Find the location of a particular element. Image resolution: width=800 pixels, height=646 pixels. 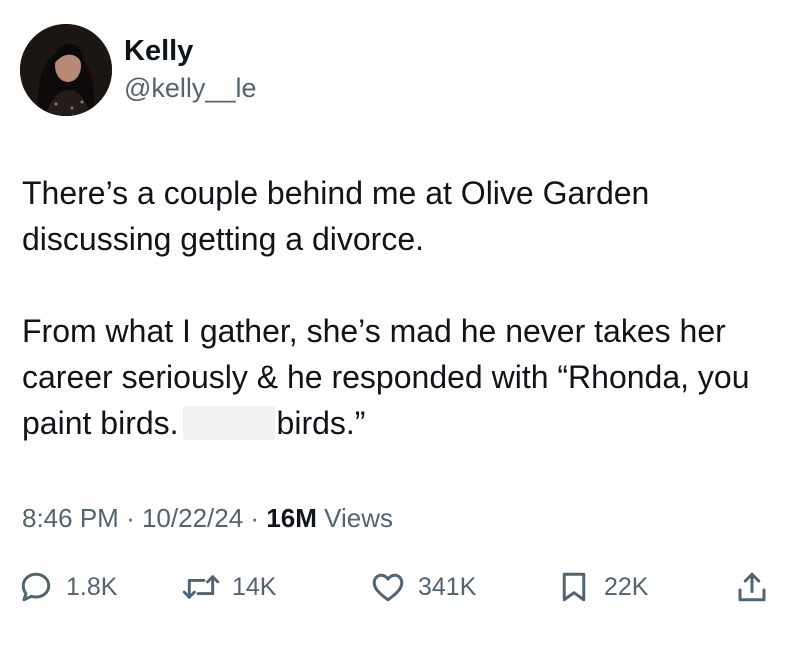

views-count: 16M is located at coordinates (291, 518).